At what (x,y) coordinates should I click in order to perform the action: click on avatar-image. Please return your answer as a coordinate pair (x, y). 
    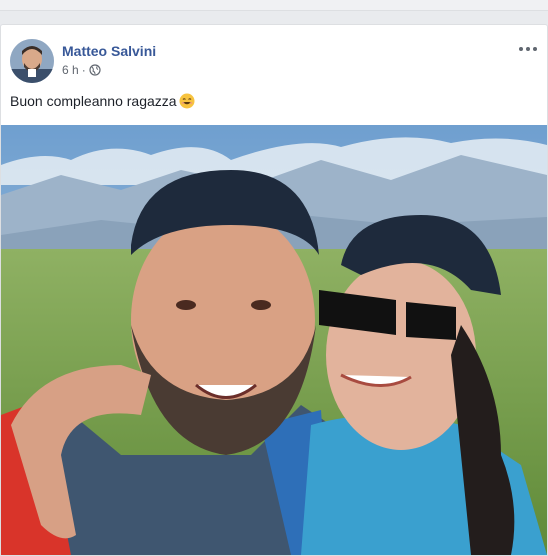
    Looking at the image, I should click on (32, 61).